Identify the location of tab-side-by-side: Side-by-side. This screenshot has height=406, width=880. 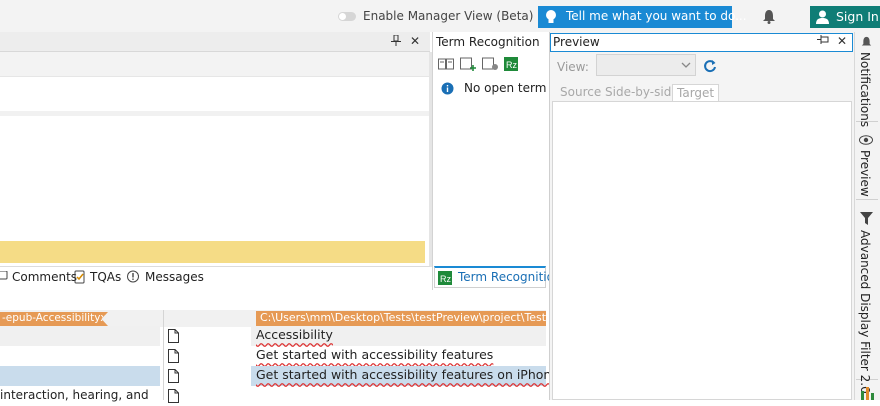
(642, 93).